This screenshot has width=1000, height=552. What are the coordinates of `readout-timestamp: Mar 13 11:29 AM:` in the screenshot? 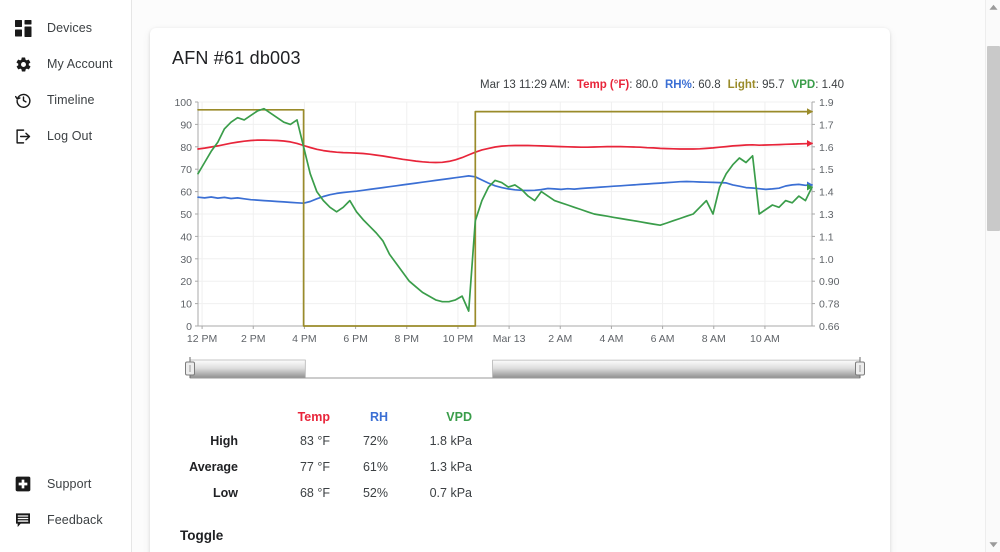 It's located at (524, 85).